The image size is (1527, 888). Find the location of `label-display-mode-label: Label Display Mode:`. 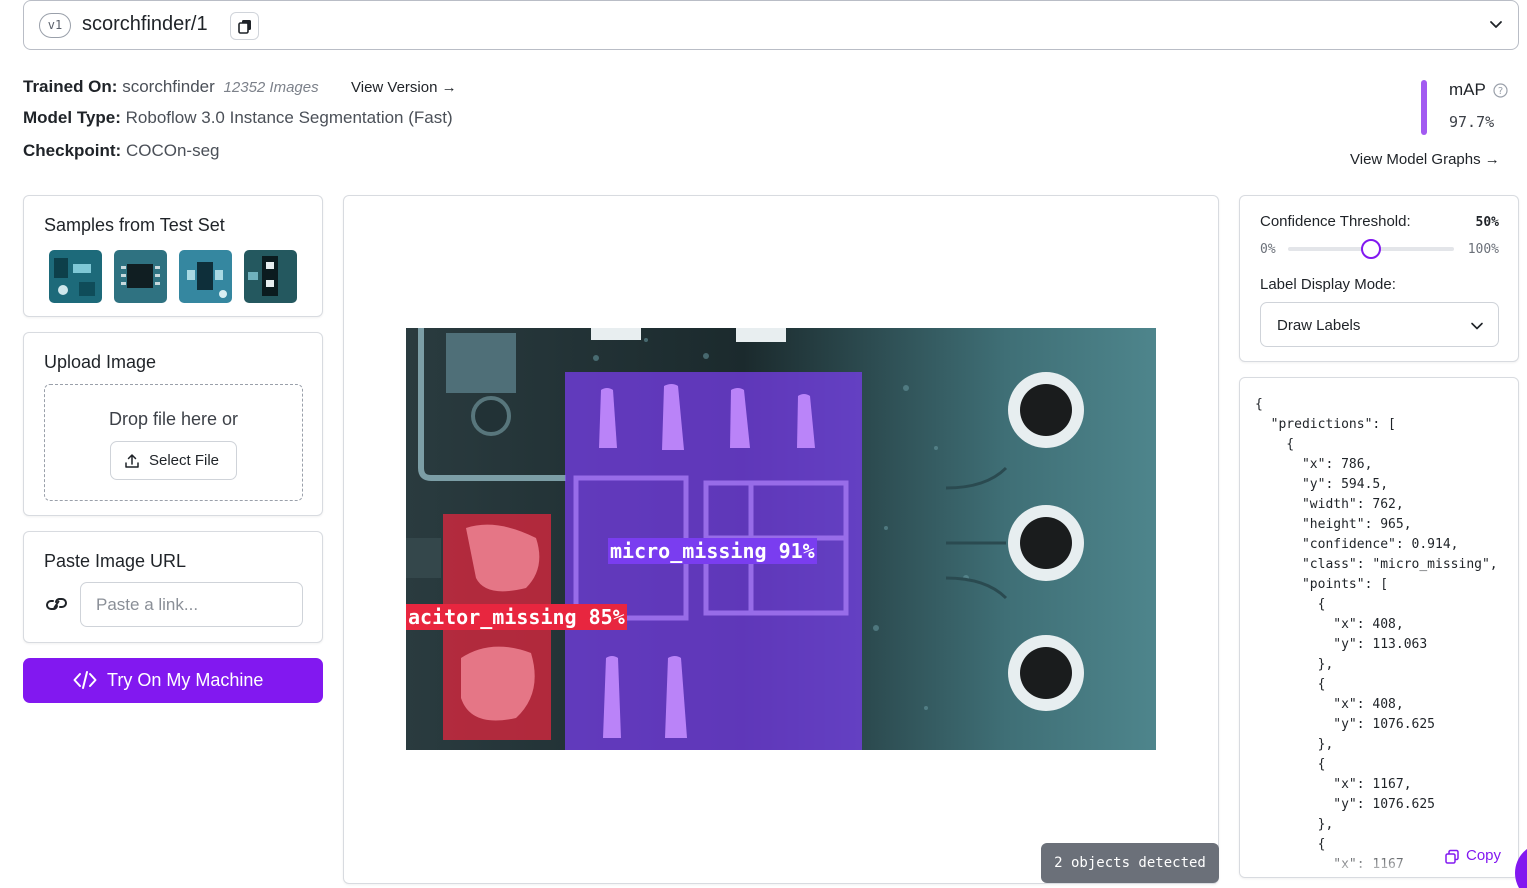

label-display-mode-label: Label Display Mode: is located at coordinates (1328, 284).